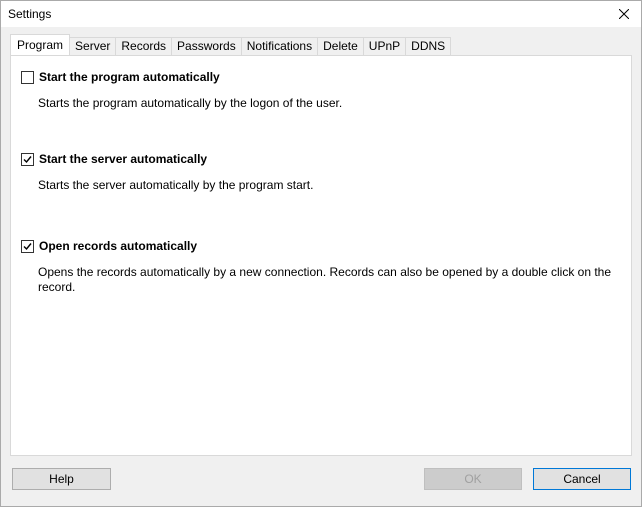 This screenshot has height=507, width=642. Describe the element at coordinates (30, 14) in the screenshot. I see `window-title: Settings` at that location.